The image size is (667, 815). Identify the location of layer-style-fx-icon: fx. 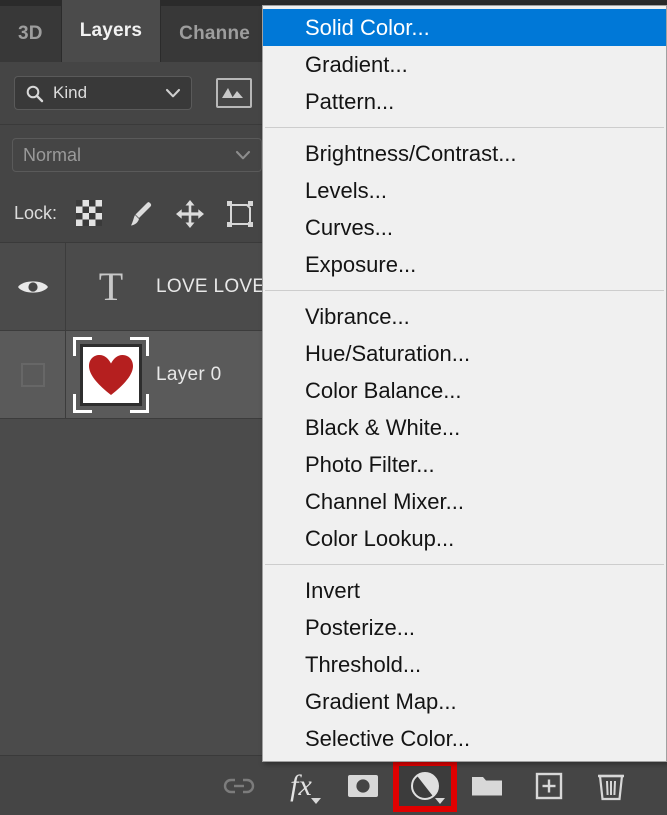
(301, 786).